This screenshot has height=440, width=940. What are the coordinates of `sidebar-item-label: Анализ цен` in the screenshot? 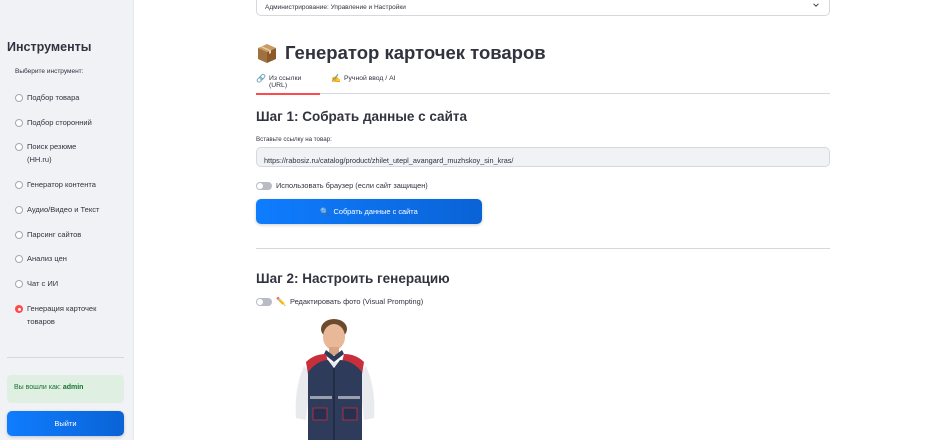 It's located at (47, 258).